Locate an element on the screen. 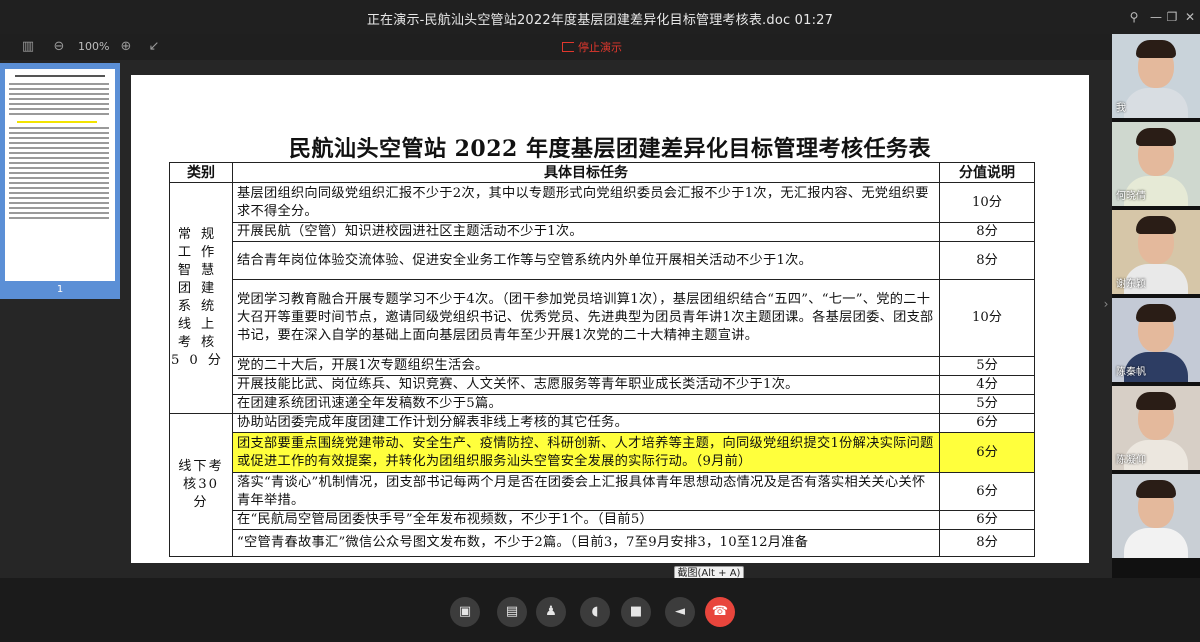 The width and height of the screenshot is (1200, 642). participant-name: 谢东颖 is located at coordinates (1131, 284).